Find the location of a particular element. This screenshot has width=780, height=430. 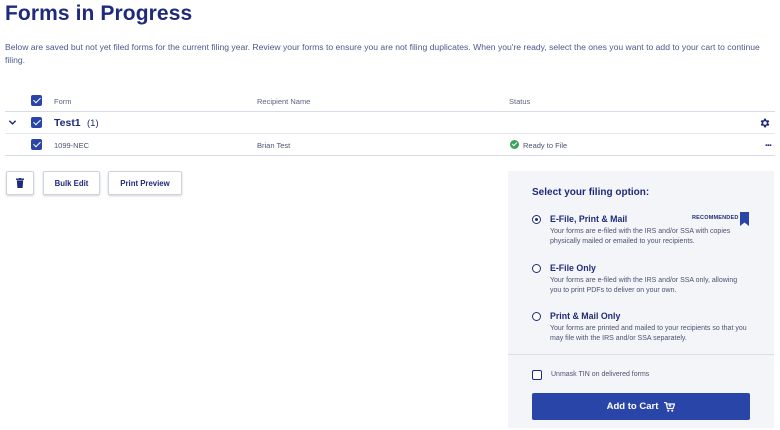

chevron-down-icon is located at coordinates (12, 122).